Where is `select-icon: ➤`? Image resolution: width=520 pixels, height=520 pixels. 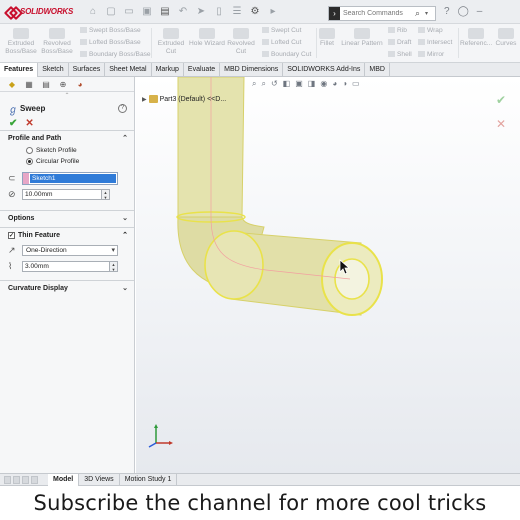
select-icon: ➤ is located at coordinates (201, 12).